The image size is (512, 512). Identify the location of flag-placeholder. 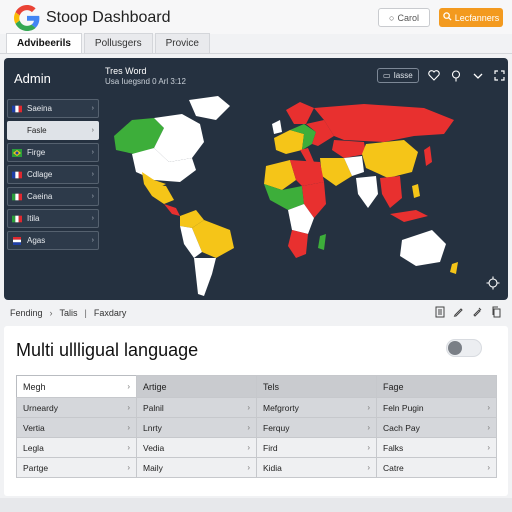
(17, 131).